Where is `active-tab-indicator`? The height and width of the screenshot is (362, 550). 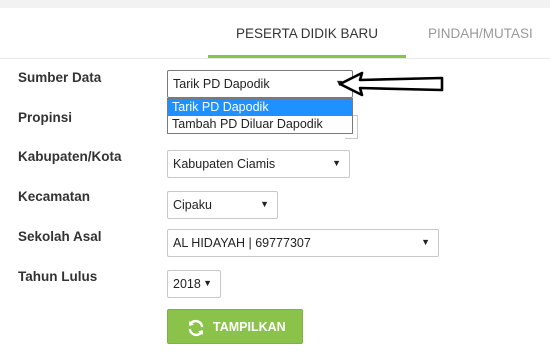
active-tab-indicator is located at coordinates (307, 56).